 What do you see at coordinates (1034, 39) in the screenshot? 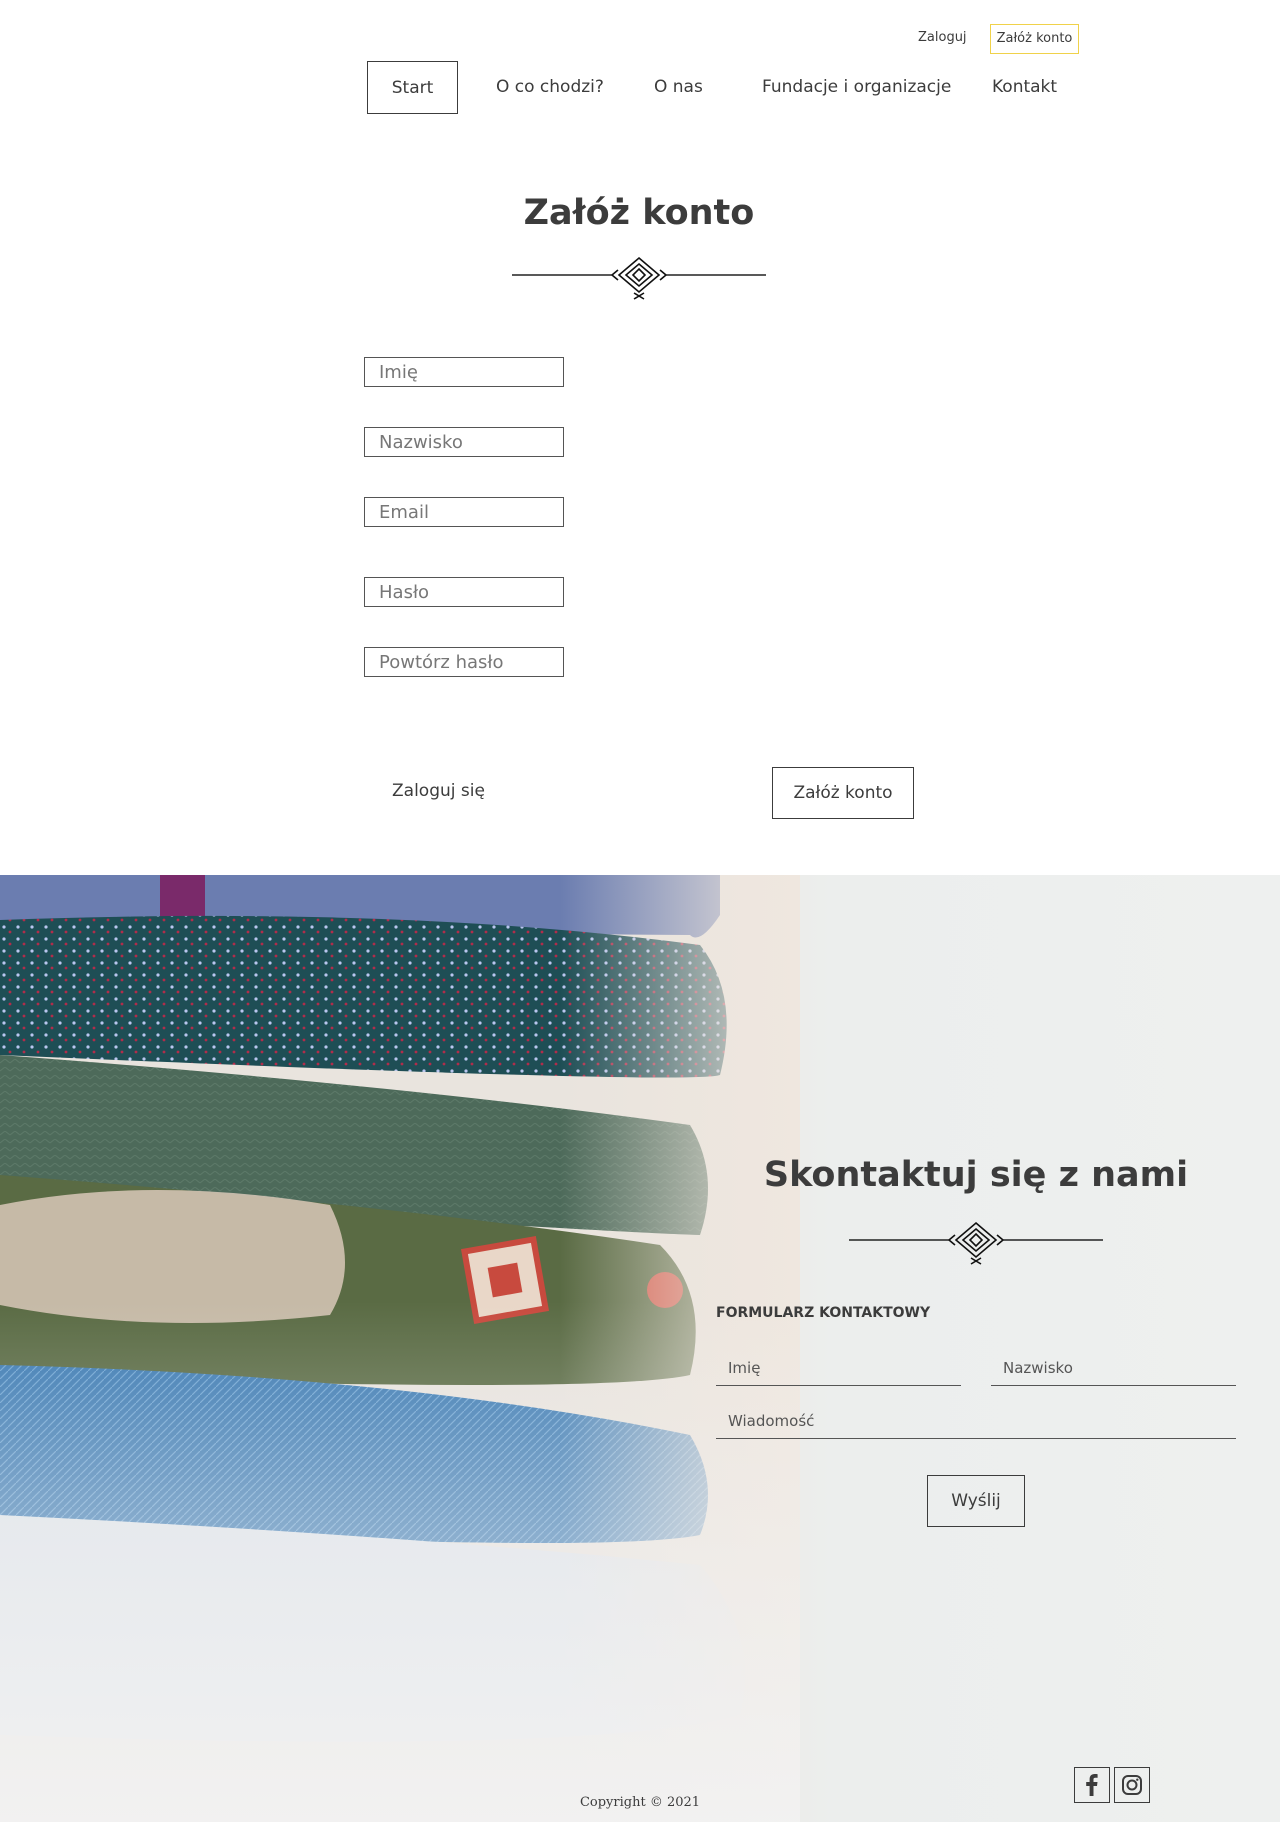
I see `register-link: Załóż konto` at bounding box center [1034, 39].